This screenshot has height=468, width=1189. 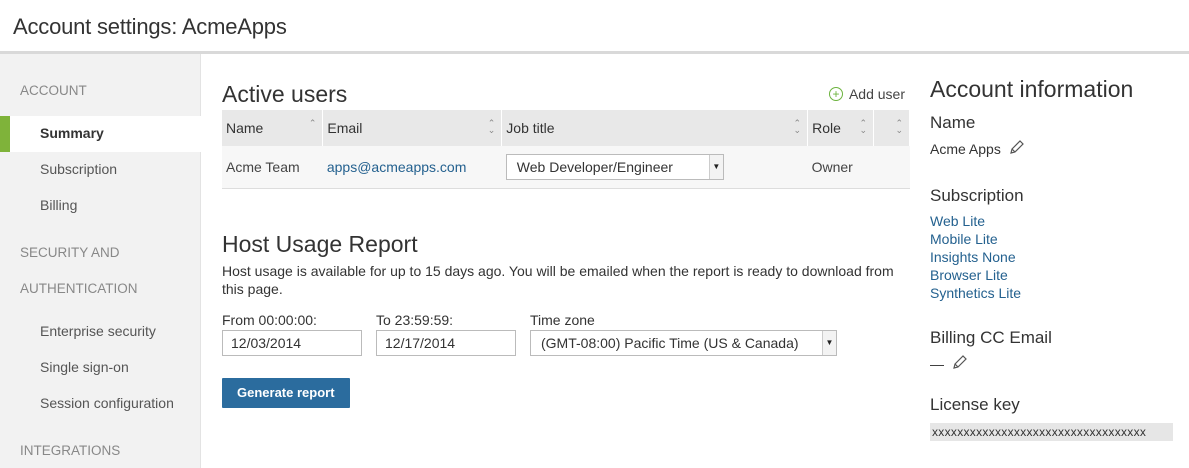 What do you see at coordinates (1059, 257) in the screenshot?
I see `subscription-insights-link: Insights None` at bounding box center [1059, 257].